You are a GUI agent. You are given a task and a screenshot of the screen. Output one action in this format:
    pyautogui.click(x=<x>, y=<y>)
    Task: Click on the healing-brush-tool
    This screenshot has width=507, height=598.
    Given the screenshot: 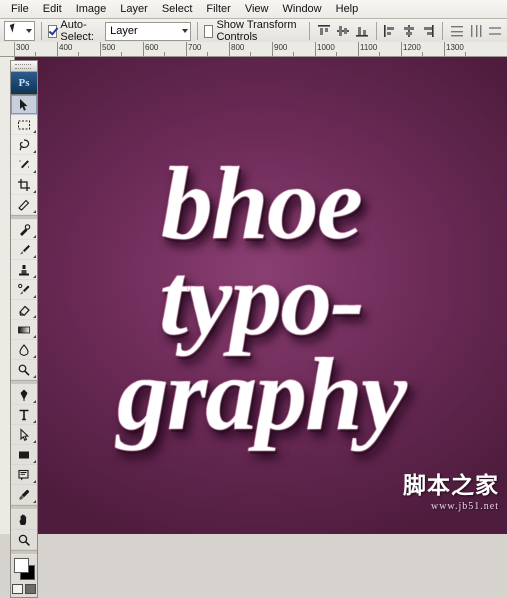 What is the action you would take?
    pyautogui.click(x=24, y=230)
    